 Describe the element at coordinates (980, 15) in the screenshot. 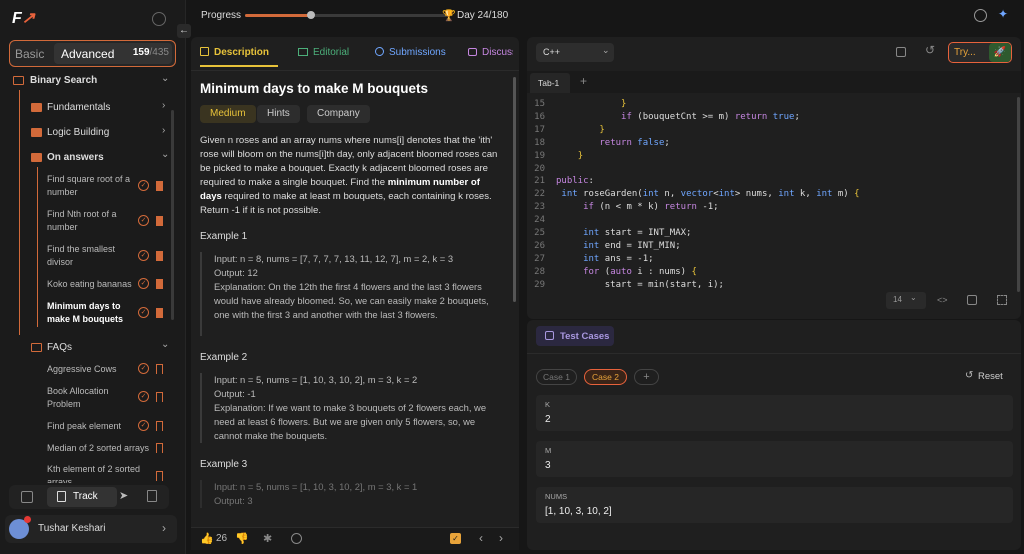

I see `timer-icon` at that location.